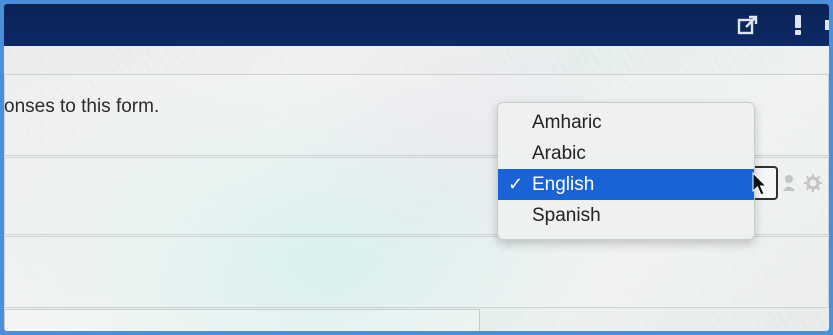  What do you see at coordinates (563, 184) in the screenshot?
I see `option-label: English` at bounding box center [563, 184].